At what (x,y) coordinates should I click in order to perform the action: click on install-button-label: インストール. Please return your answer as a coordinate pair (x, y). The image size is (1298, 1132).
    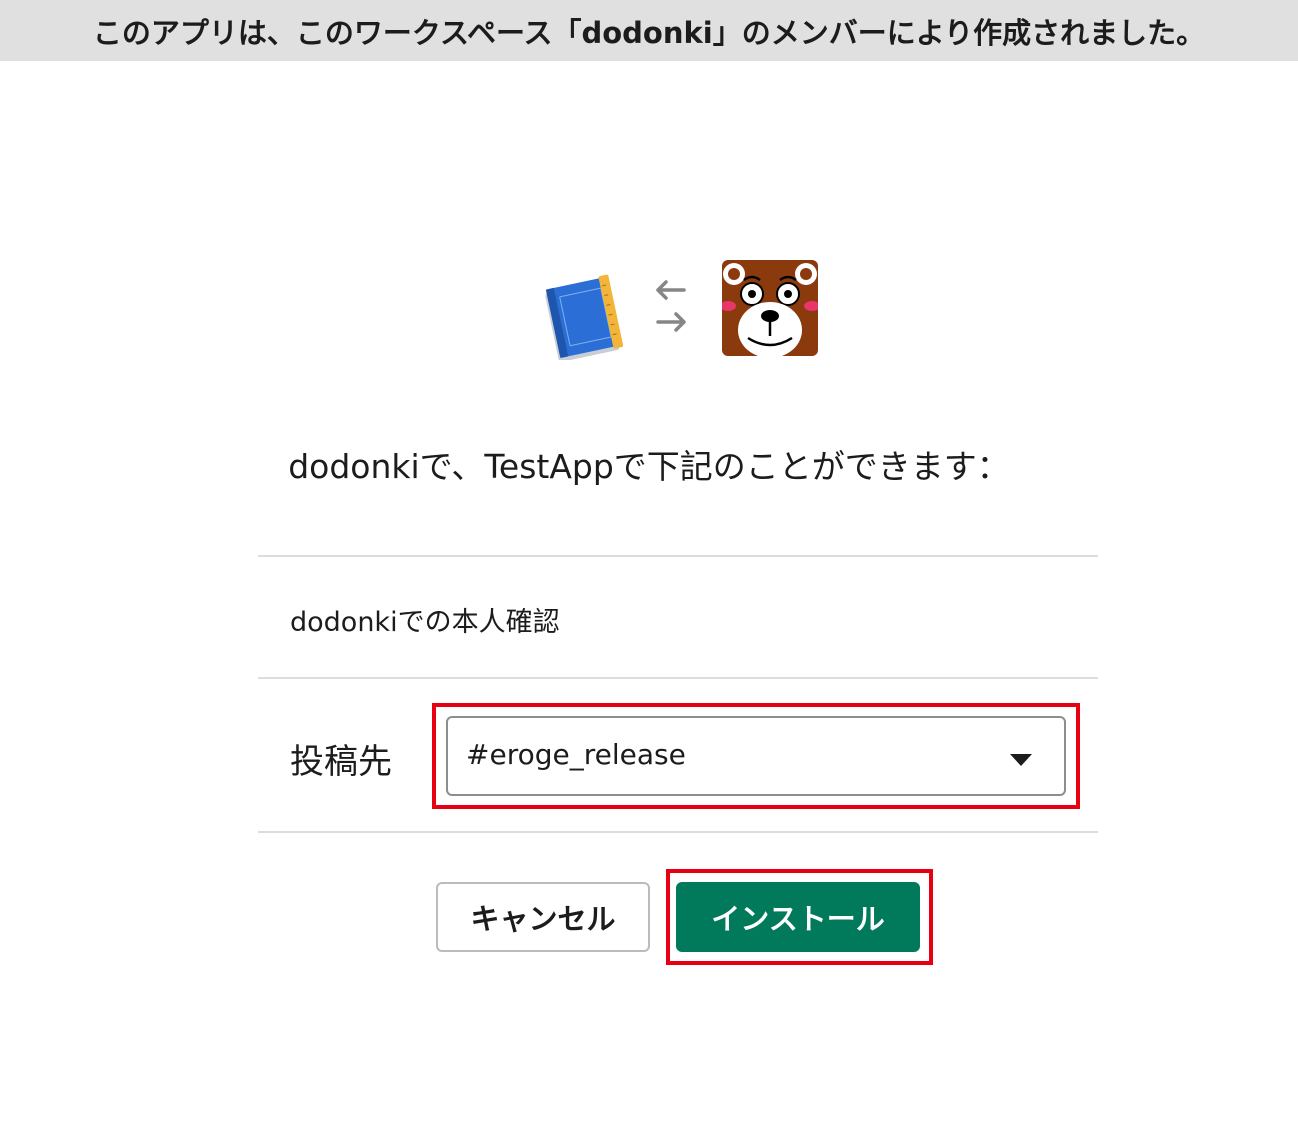
    Looking at the image, I should click on (798, 919).